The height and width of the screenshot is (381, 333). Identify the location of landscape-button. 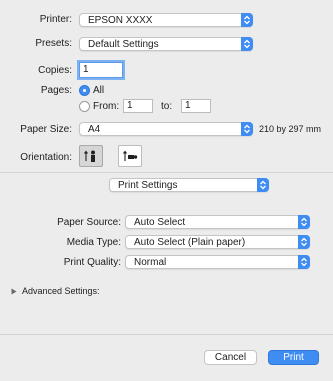
(130, 156).